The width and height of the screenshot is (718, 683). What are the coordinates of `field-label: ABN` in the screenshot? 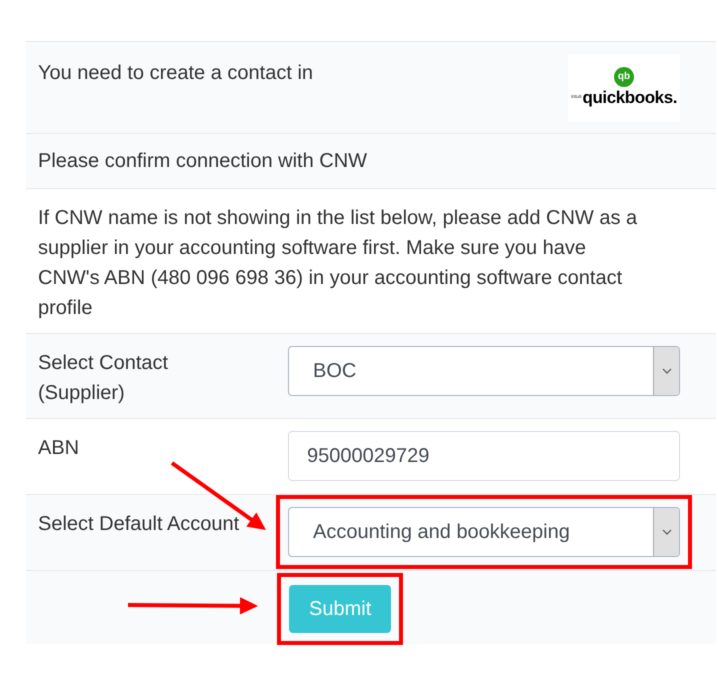 It's located at (59, 448).